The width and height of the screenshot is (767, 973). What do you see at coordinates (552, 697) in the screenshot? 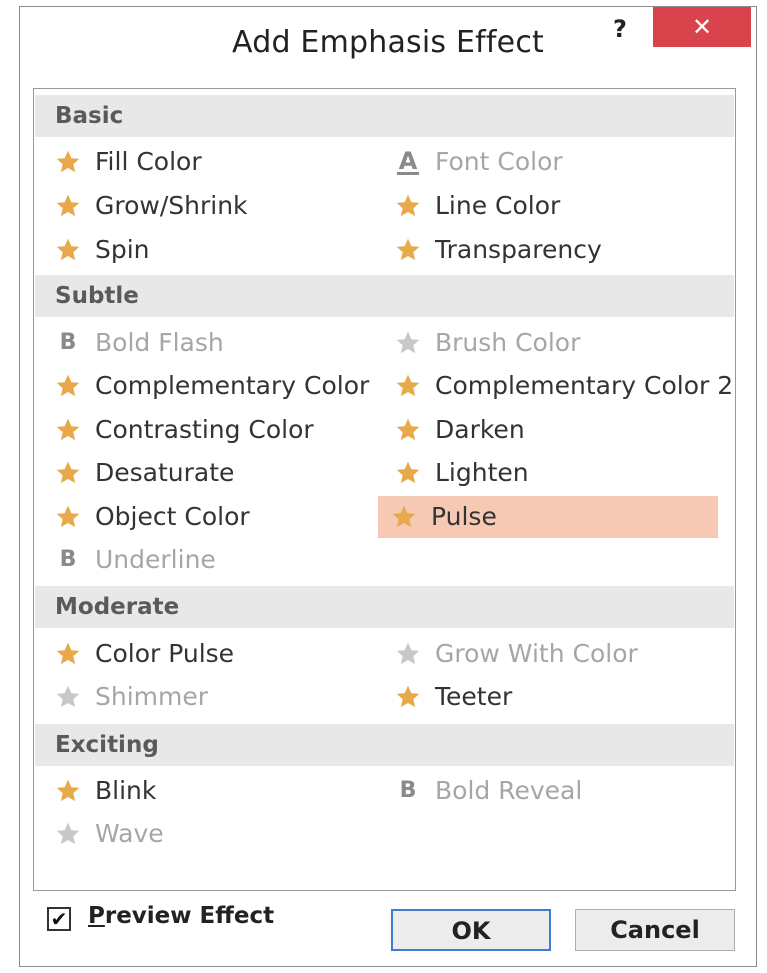
I see `effect-teeter: Teeter` at bounding box center [552, 697].